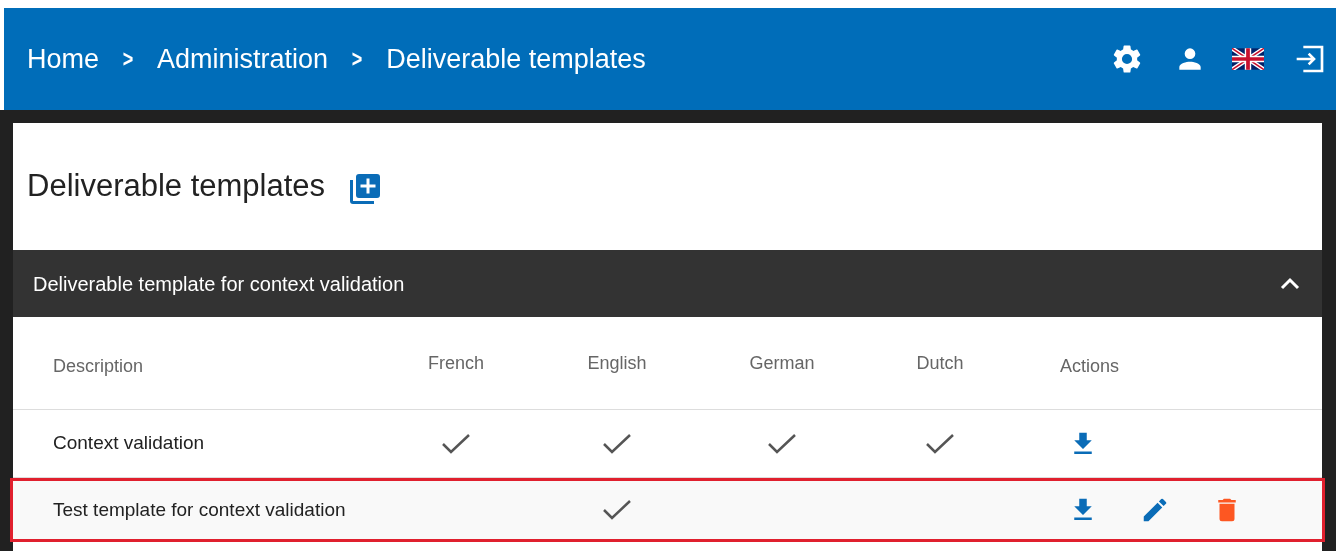  What do you see at coordinates (98, 366) in the screenshot?
I see `column-header: Description` at bounding box center [98, 366].